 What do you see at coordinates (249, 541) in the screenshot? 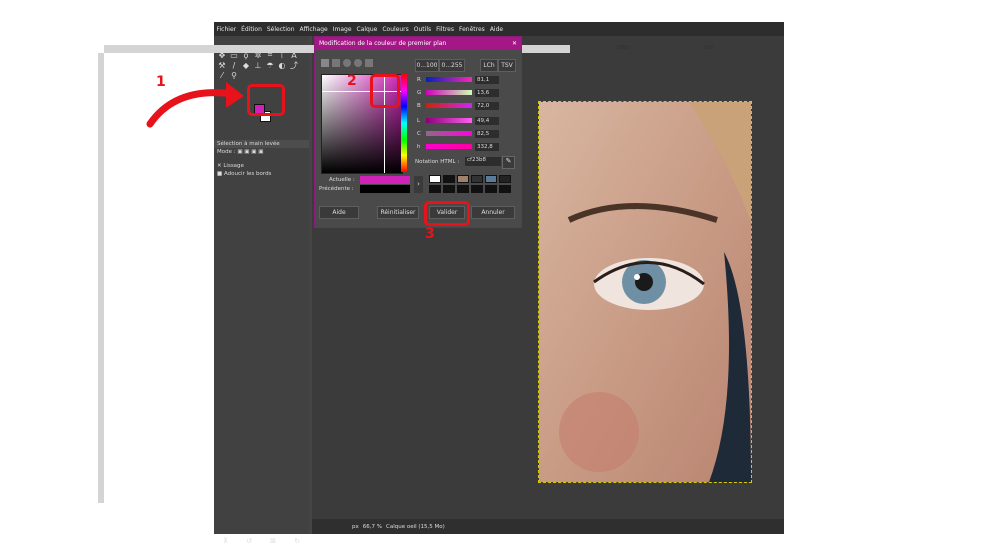
I see `restore-icon: ↺` at bounding box center [249, 541].